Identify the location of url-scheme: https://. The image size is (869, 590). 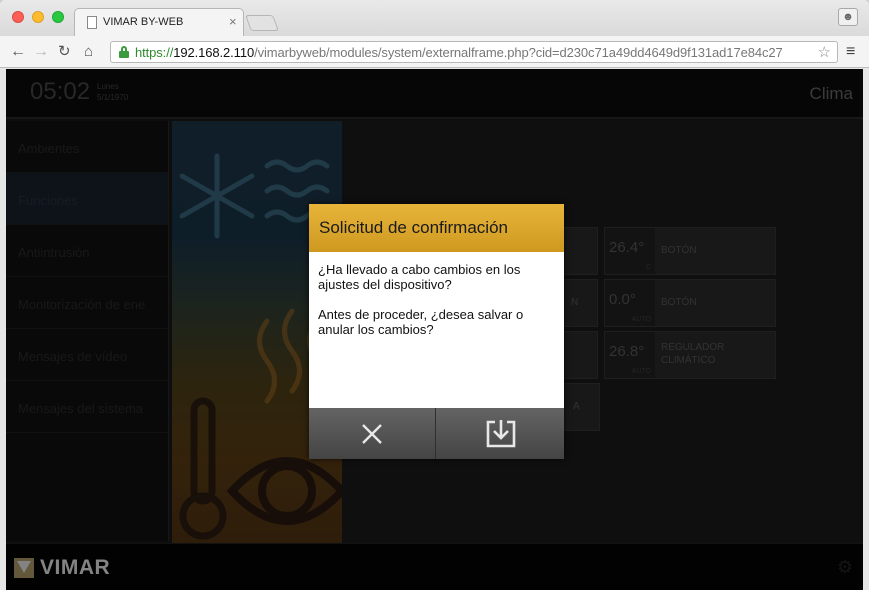
(154, 52).